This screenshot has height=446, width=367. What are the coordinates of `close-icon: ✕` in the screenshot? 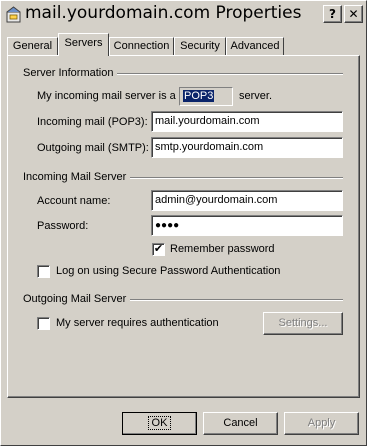 It's located at (353, 14).